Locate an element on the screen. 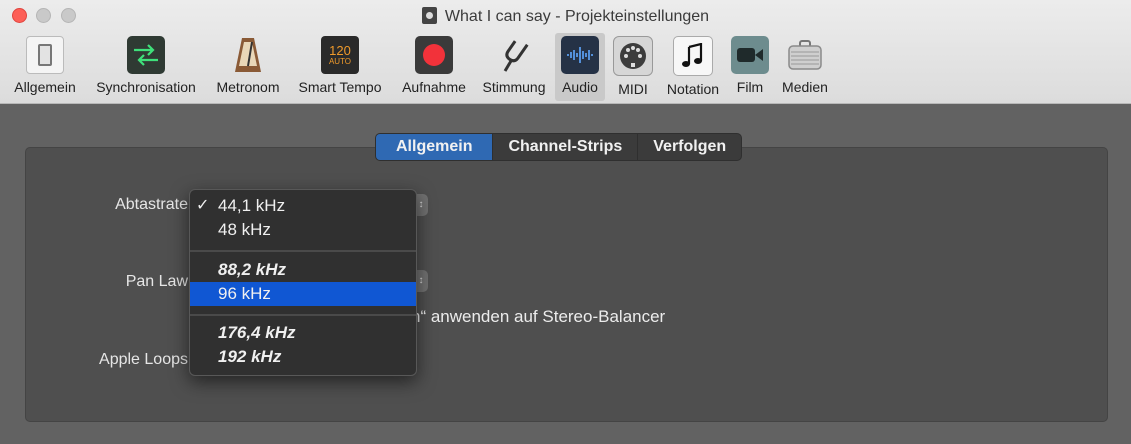 This screenshot has width=1131, height=444. menu-item-label: 96 kHz is located at coordinates (244, 293).